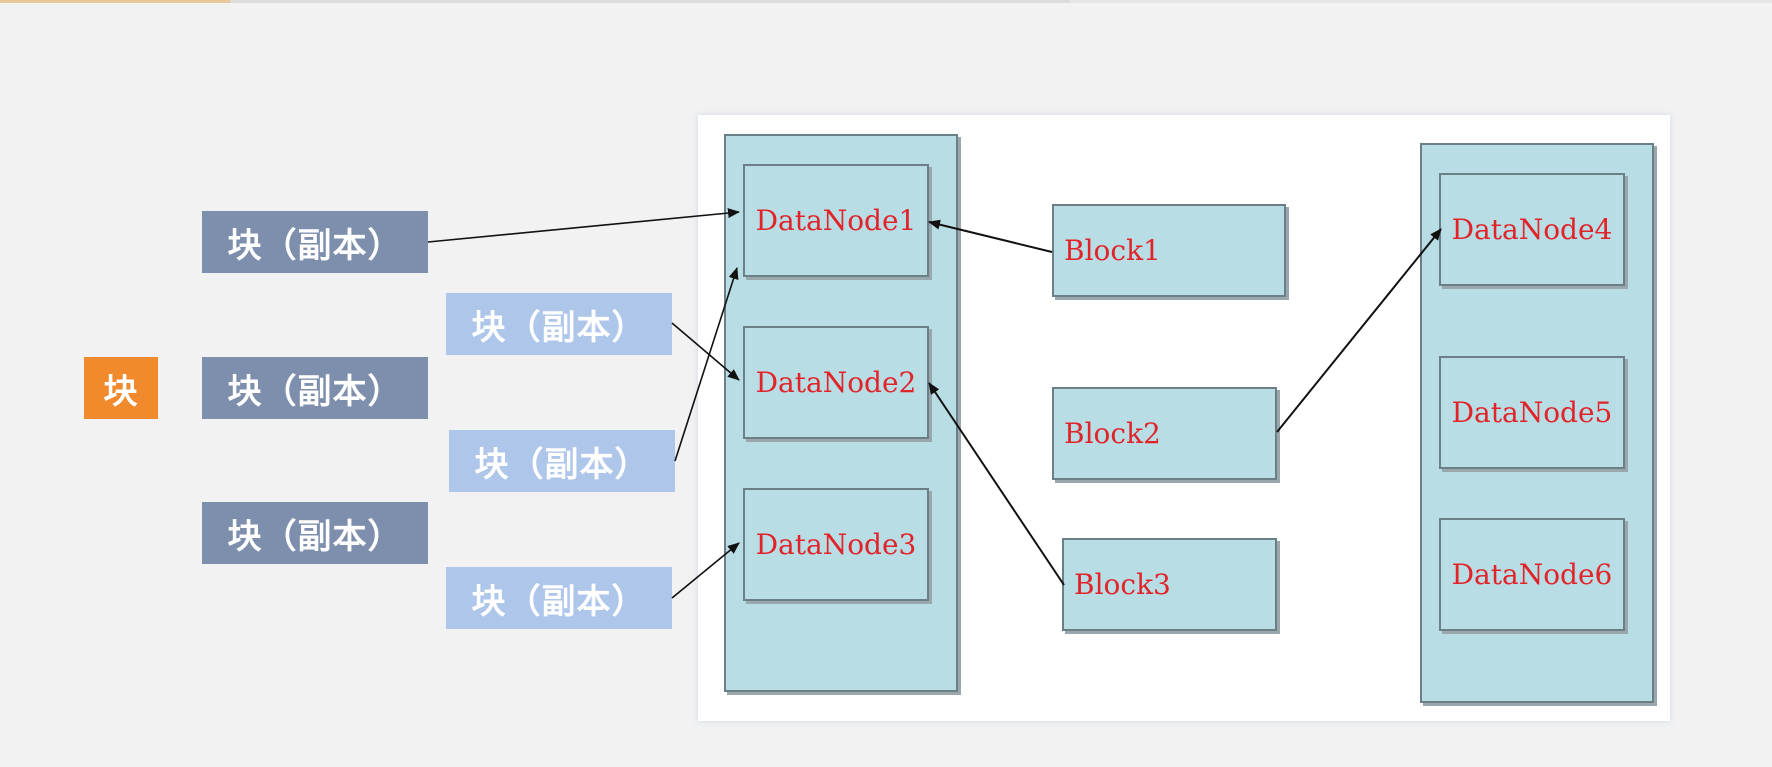 The width and height of the screenshot is (1772, 767). I want to click on arrow-replica1-to-datanode1, so click(583, 225).